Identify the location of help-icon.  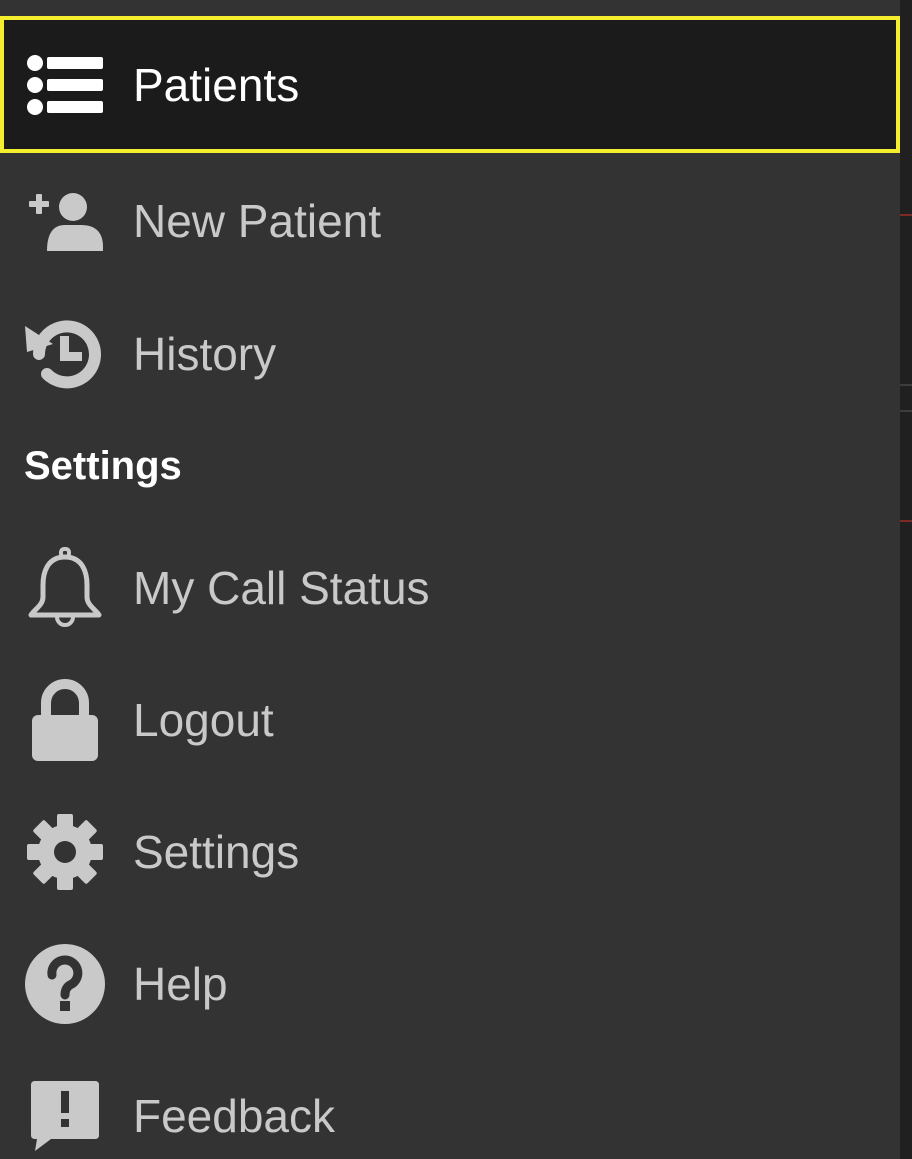
(65, 984).